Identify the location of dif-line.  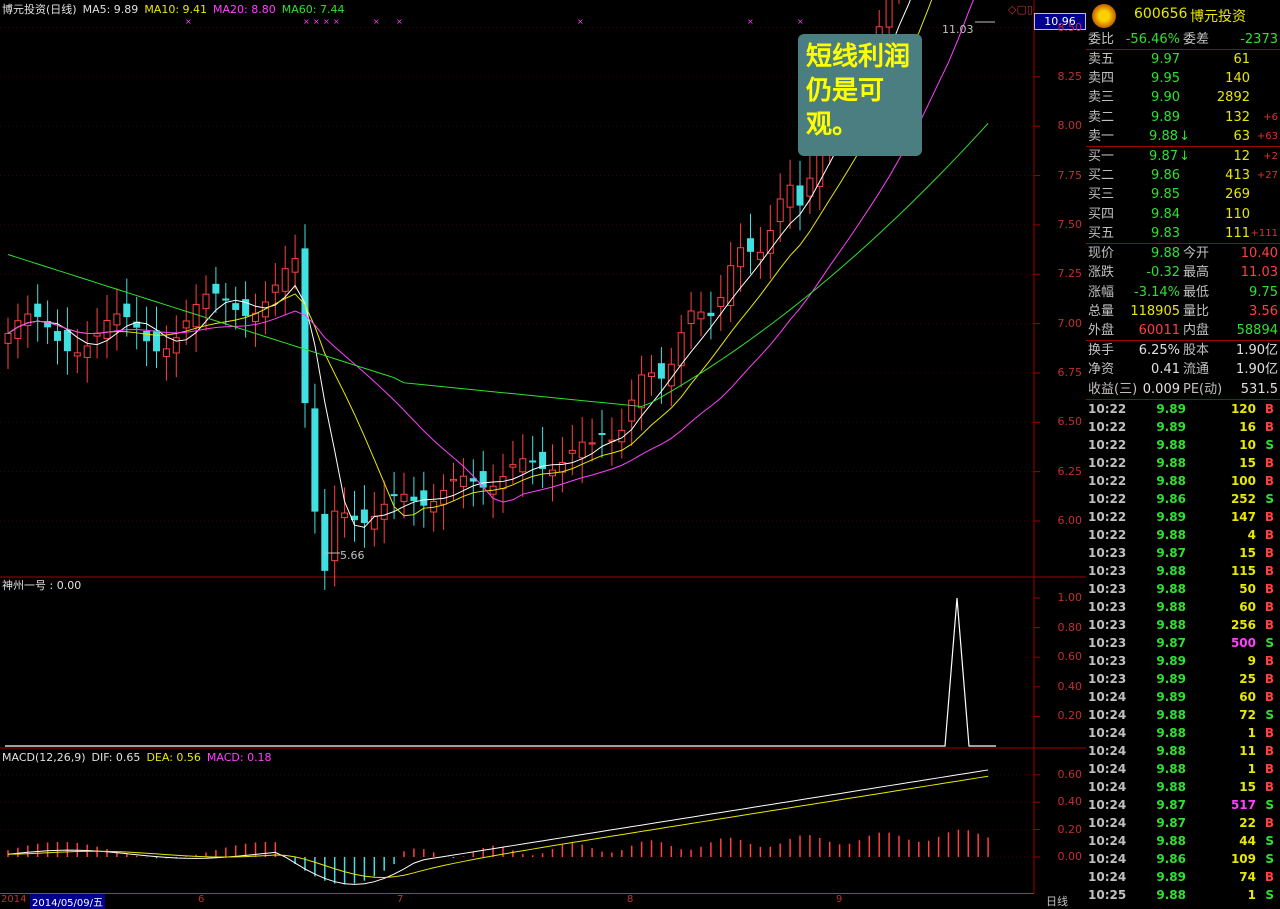
(498, 827).